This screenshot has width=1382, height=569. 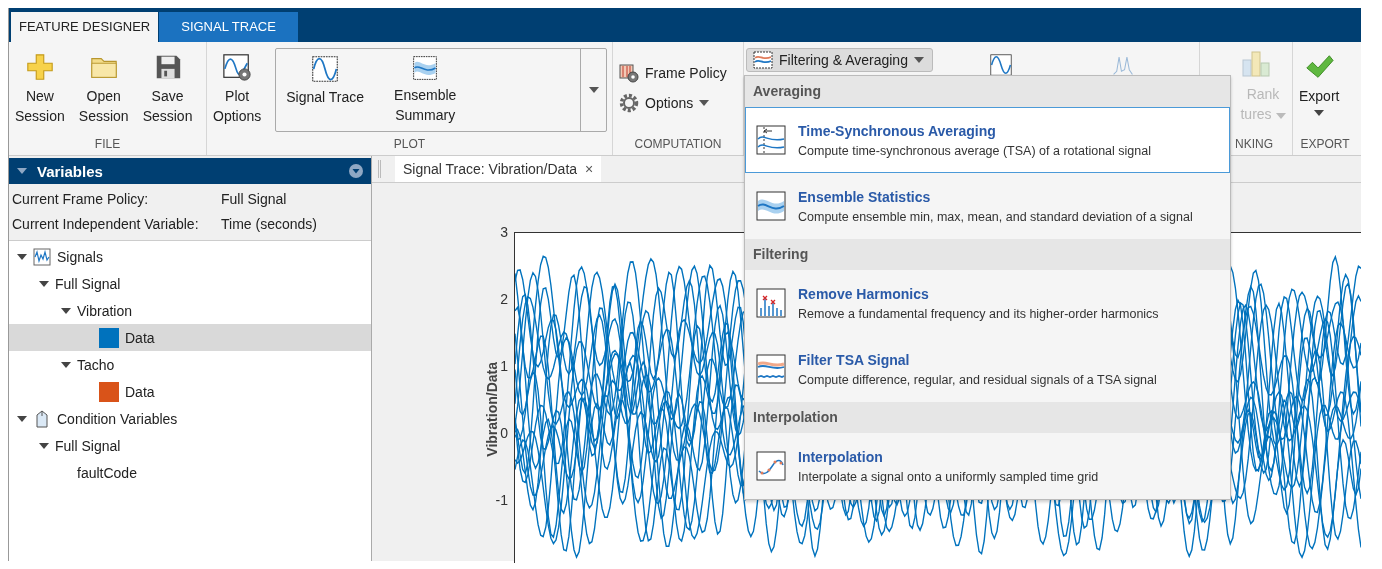 I want to click on open-session-button: Open Session, so click(x=103, y=89).